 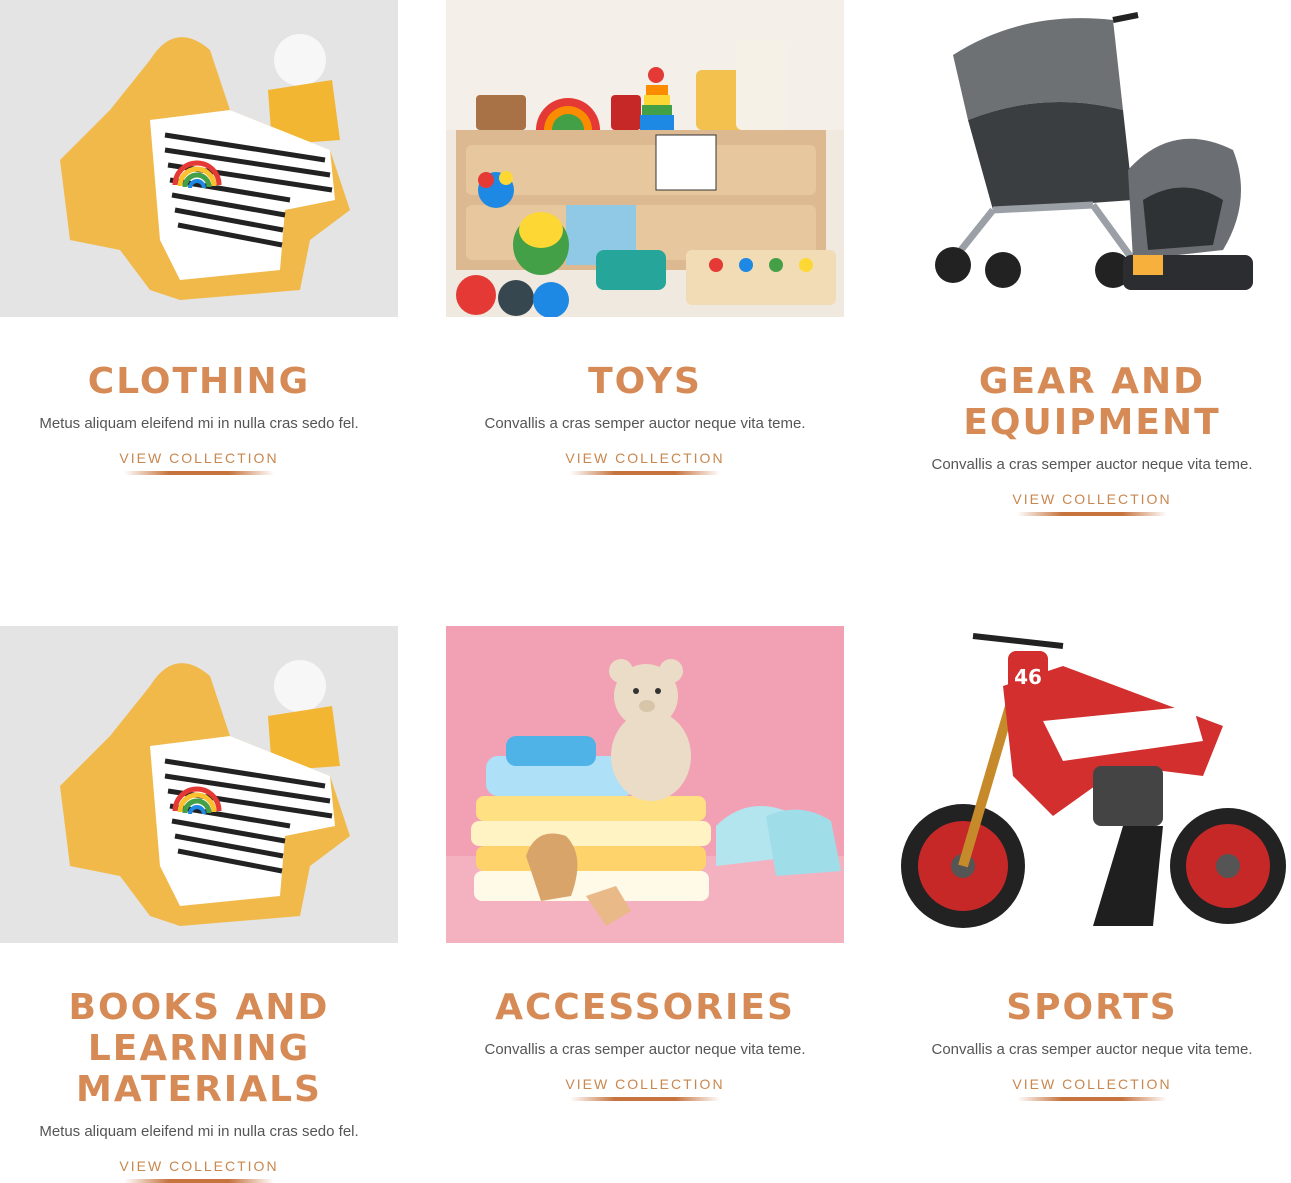 What do you see at coordinates (1092, 784) in the screenshot?
I see `sports-image: 46` at bounding box center [1092, 784].